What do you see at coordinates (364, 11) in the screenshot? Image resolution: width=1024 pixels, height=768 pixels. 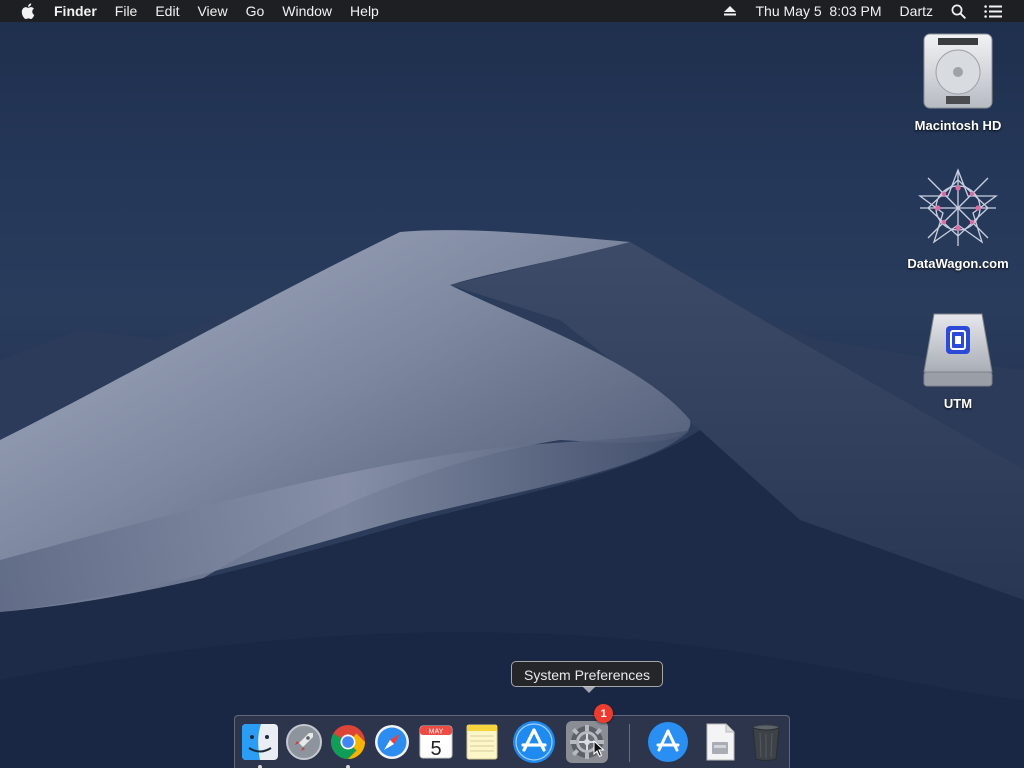 I see `menu-help: Help` at bounding box center [364, 11].